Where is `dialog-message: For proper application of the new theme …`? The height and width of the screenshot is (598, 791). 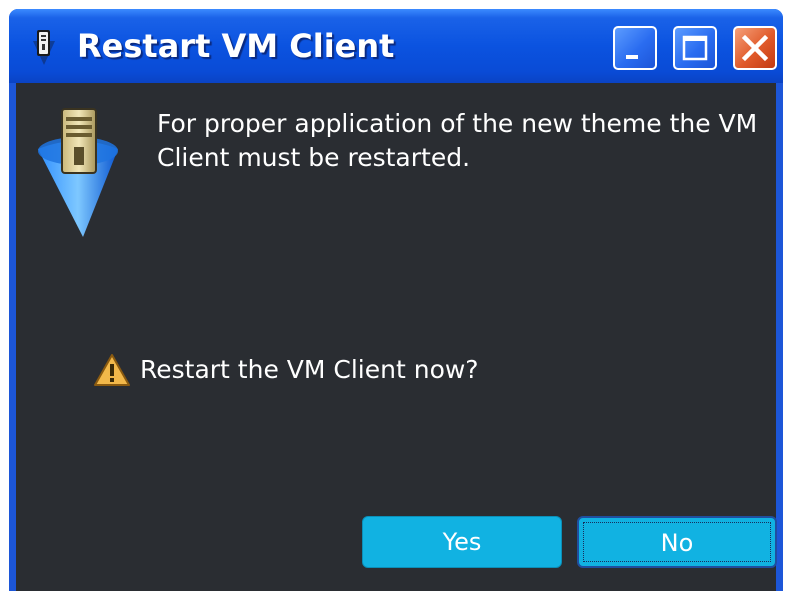
dialog-message: For proper application of the new theme … is located at coordinates (457, 140).